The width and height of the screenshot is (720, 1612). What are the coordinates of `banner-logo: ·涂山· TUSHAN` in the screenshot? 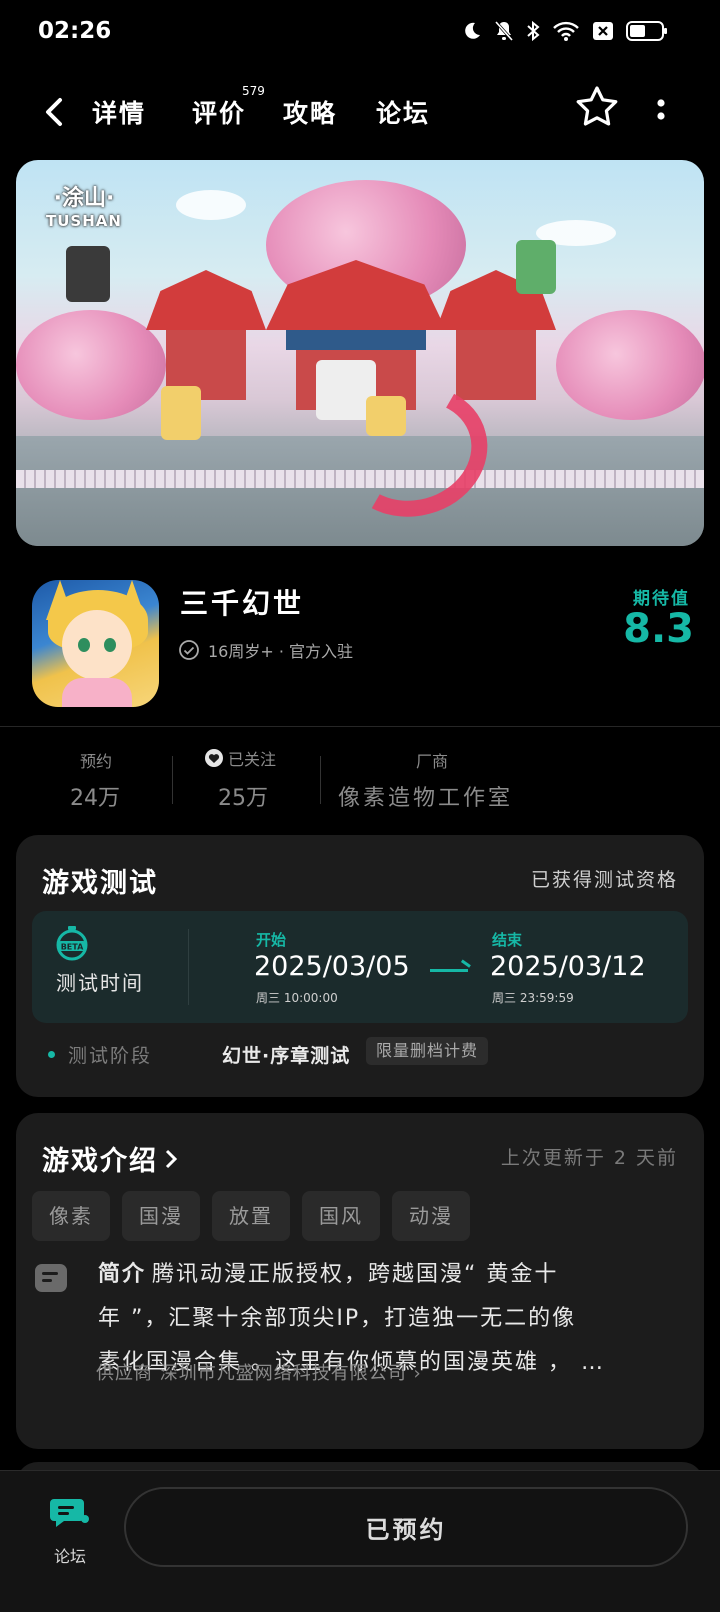 It's located at (84, 208).